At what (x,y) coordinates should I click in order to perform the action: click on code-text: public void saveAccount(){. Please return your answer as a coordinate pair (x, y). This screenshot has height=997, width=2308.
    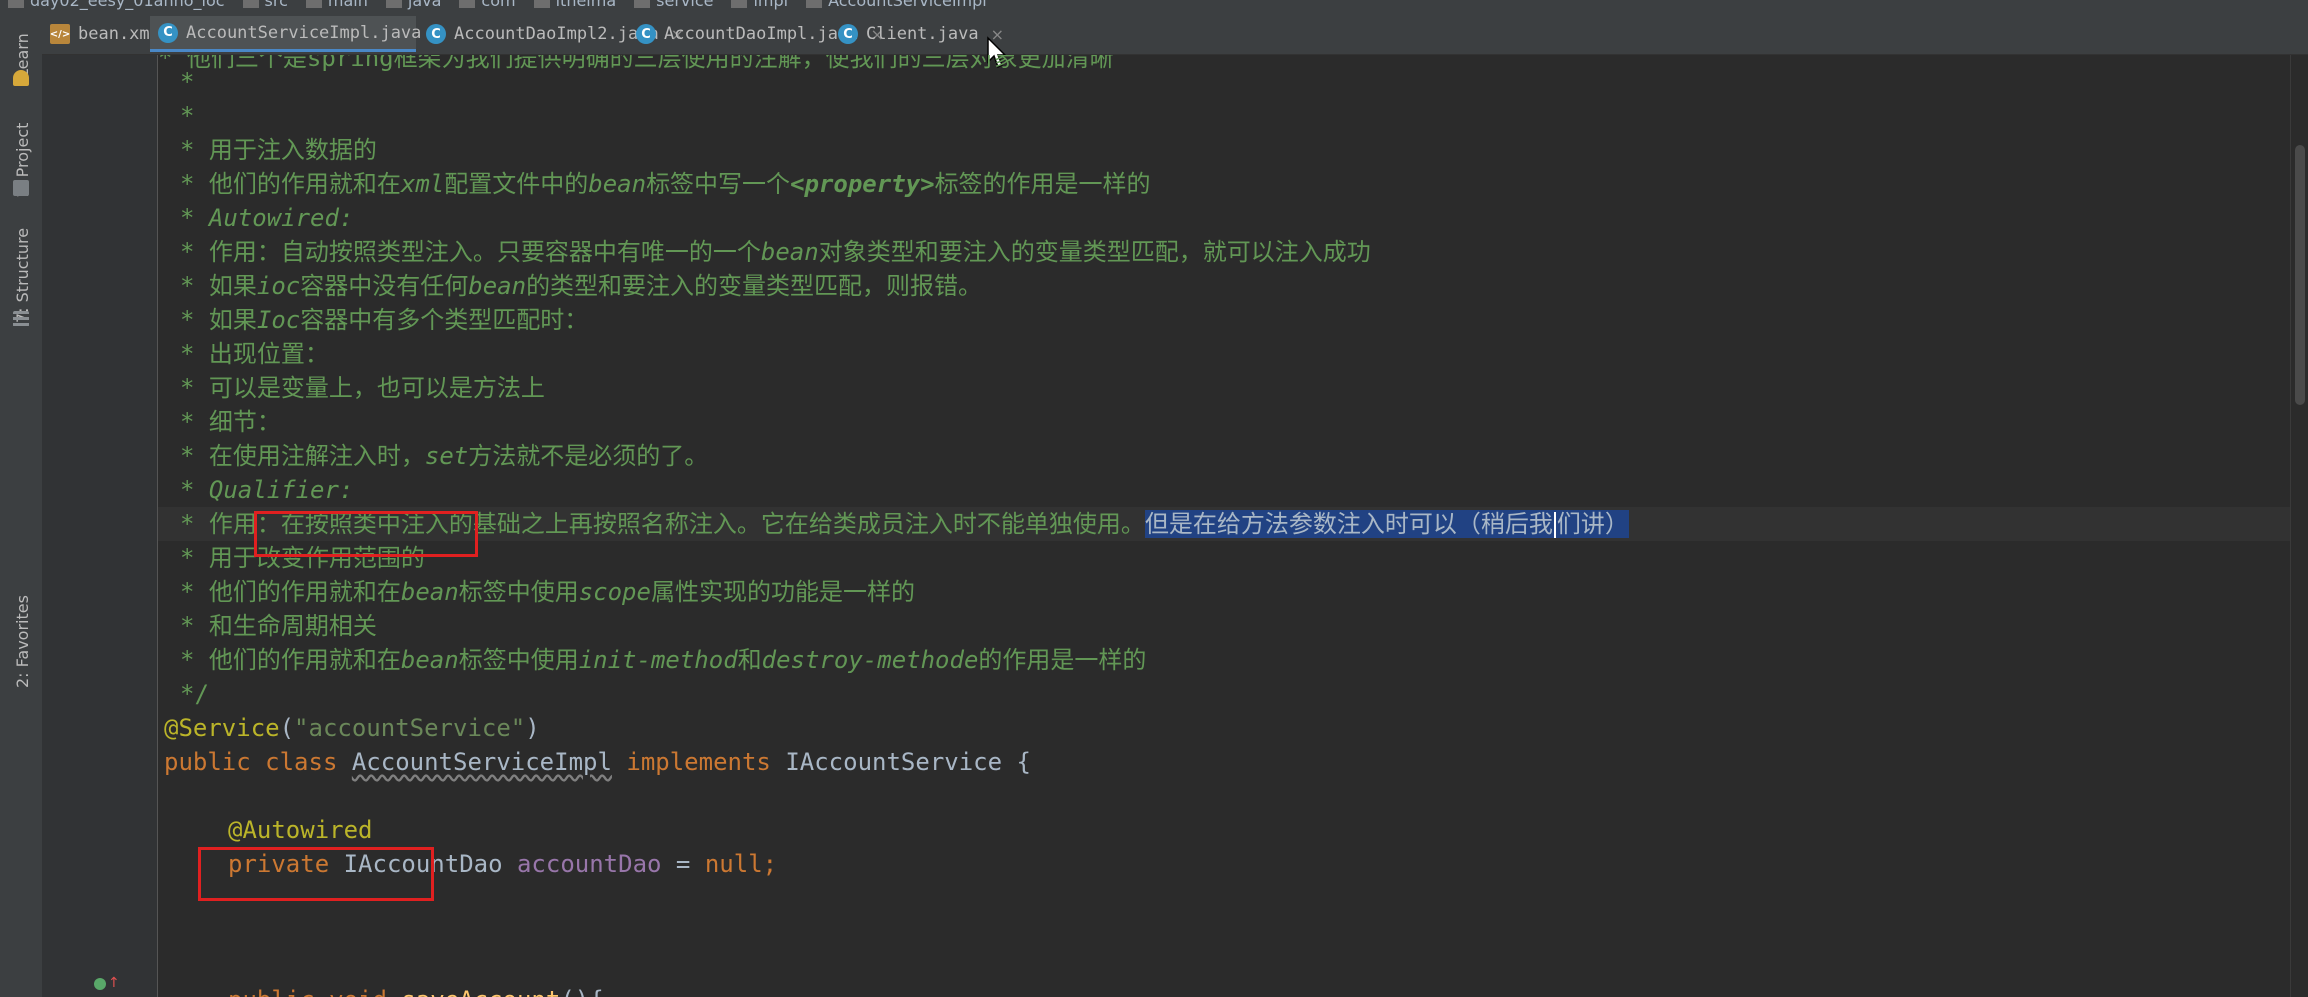
    Looking at the image, I should click on (416, 990).